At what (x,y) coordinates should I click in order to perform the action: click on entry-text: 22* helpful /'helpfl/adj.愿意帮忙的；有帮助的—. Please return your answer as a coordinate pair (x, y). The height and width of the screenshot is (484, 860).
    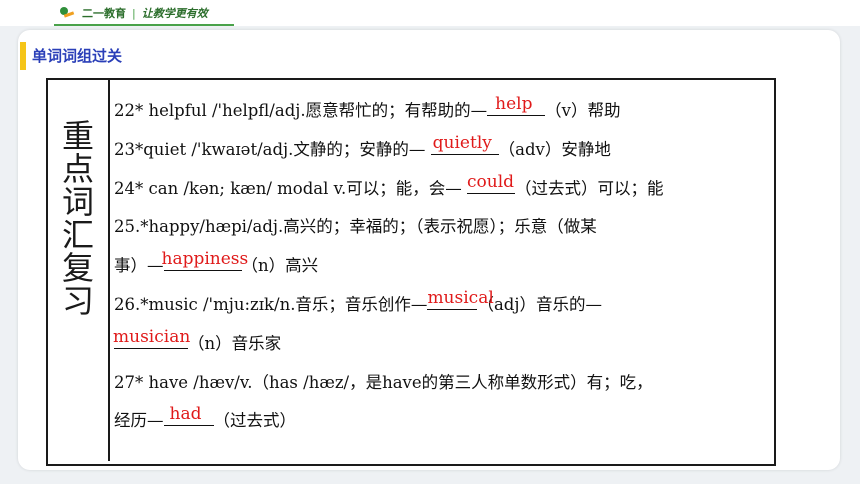
    Looking at the image, I should click on (301, 110).